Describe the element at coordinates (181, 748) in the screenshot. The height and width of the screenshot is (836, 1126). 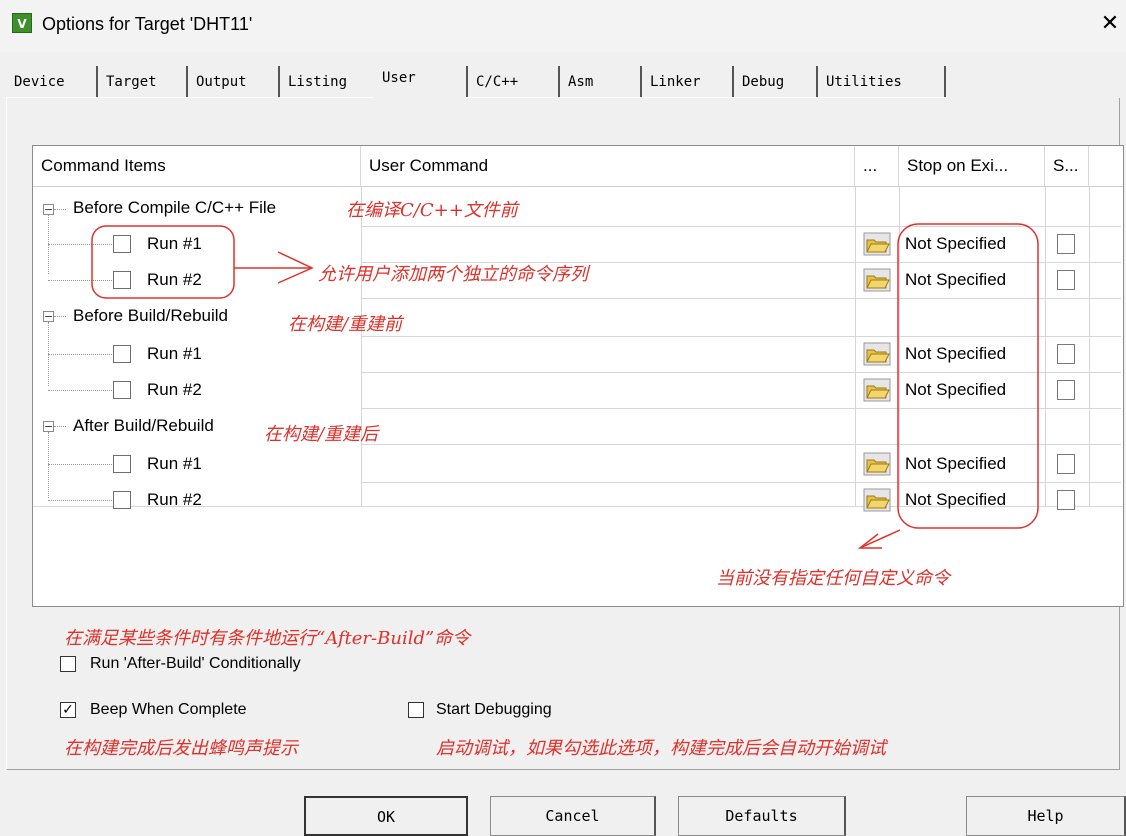
I see `note-beep: 在构建完成后发出蜂鸣声提示` at that location.